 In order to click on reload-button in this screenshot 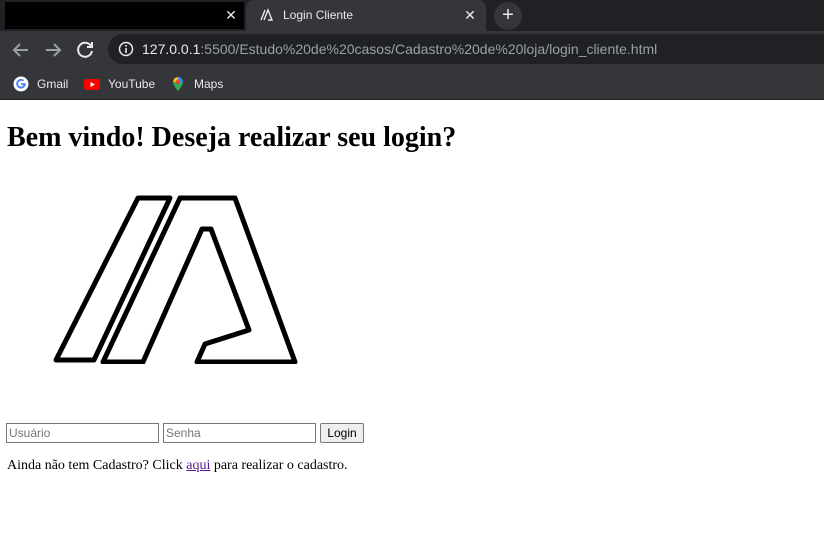, I will do `click(85, 50)`.